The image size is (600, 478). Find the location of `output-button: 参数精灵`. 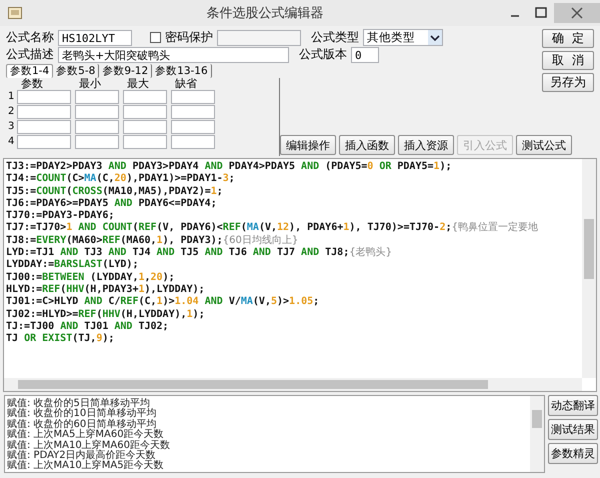

output-button: 参数精灵 is located at coordinates (573, 453).